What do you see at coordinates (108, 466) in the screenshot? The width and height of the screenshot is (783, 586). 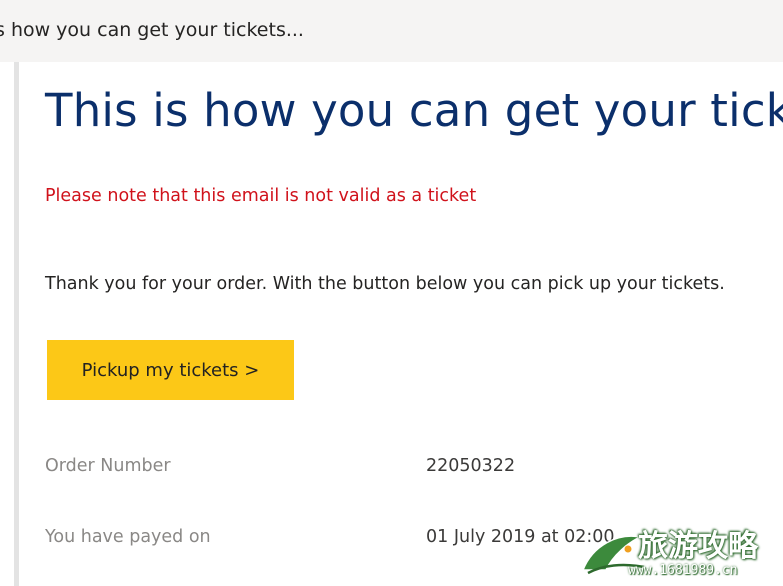 I see `order-number-label: Order Number` at bounding box center [108, 466].